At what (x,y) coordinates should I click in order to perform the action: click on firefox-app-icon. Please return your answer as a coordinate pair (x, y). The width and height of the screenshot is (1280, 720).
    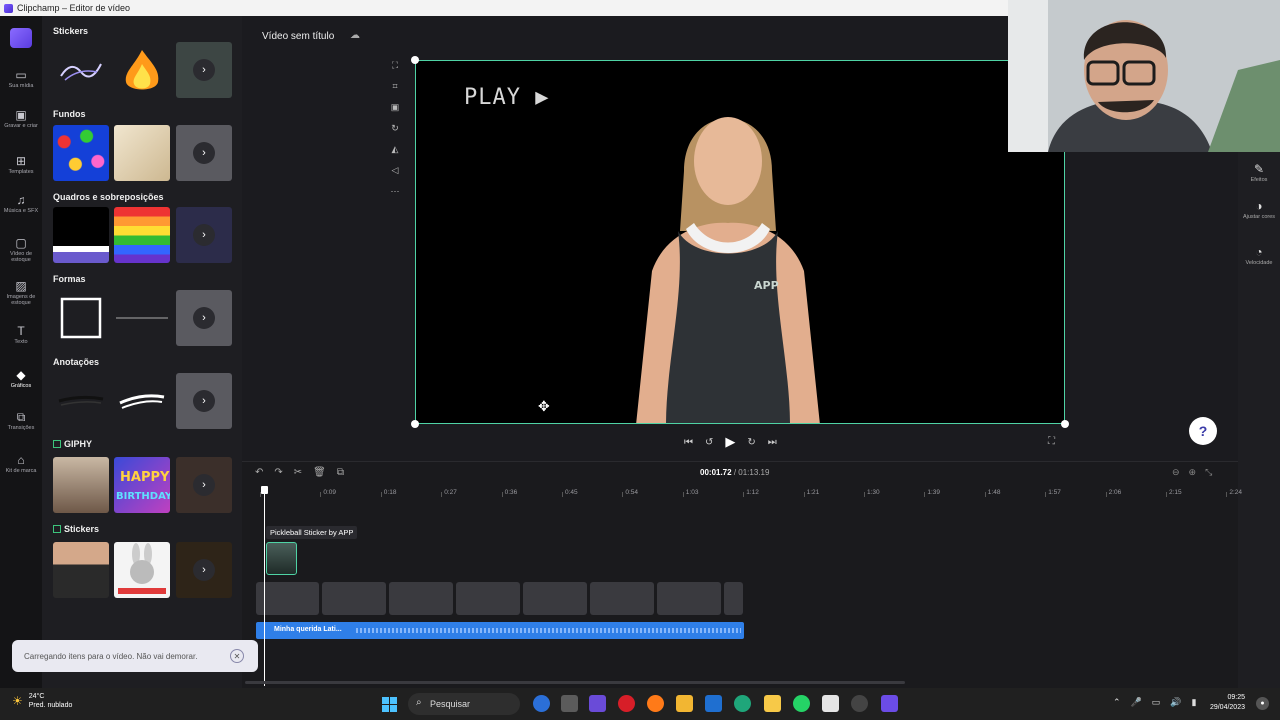
    Looking at the image, I should click on (655, 703).